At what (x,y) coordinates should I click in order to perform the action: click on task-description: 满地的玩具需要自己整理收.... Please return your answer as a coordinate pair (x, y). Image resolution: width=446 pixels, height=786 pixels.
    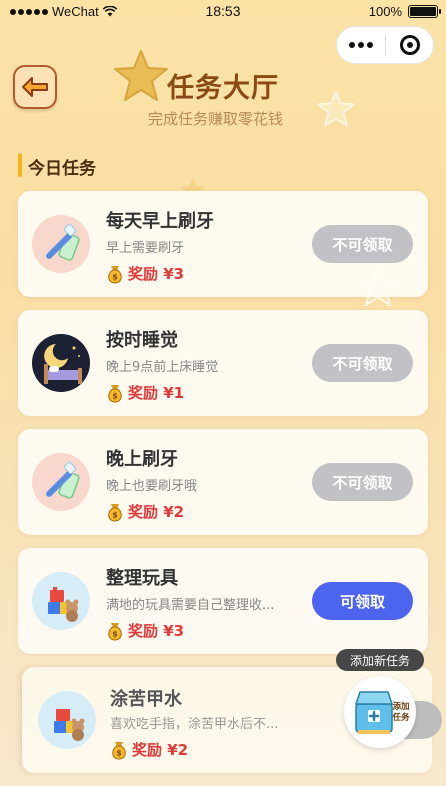
    Looking at the image, I should click on (190, 605).